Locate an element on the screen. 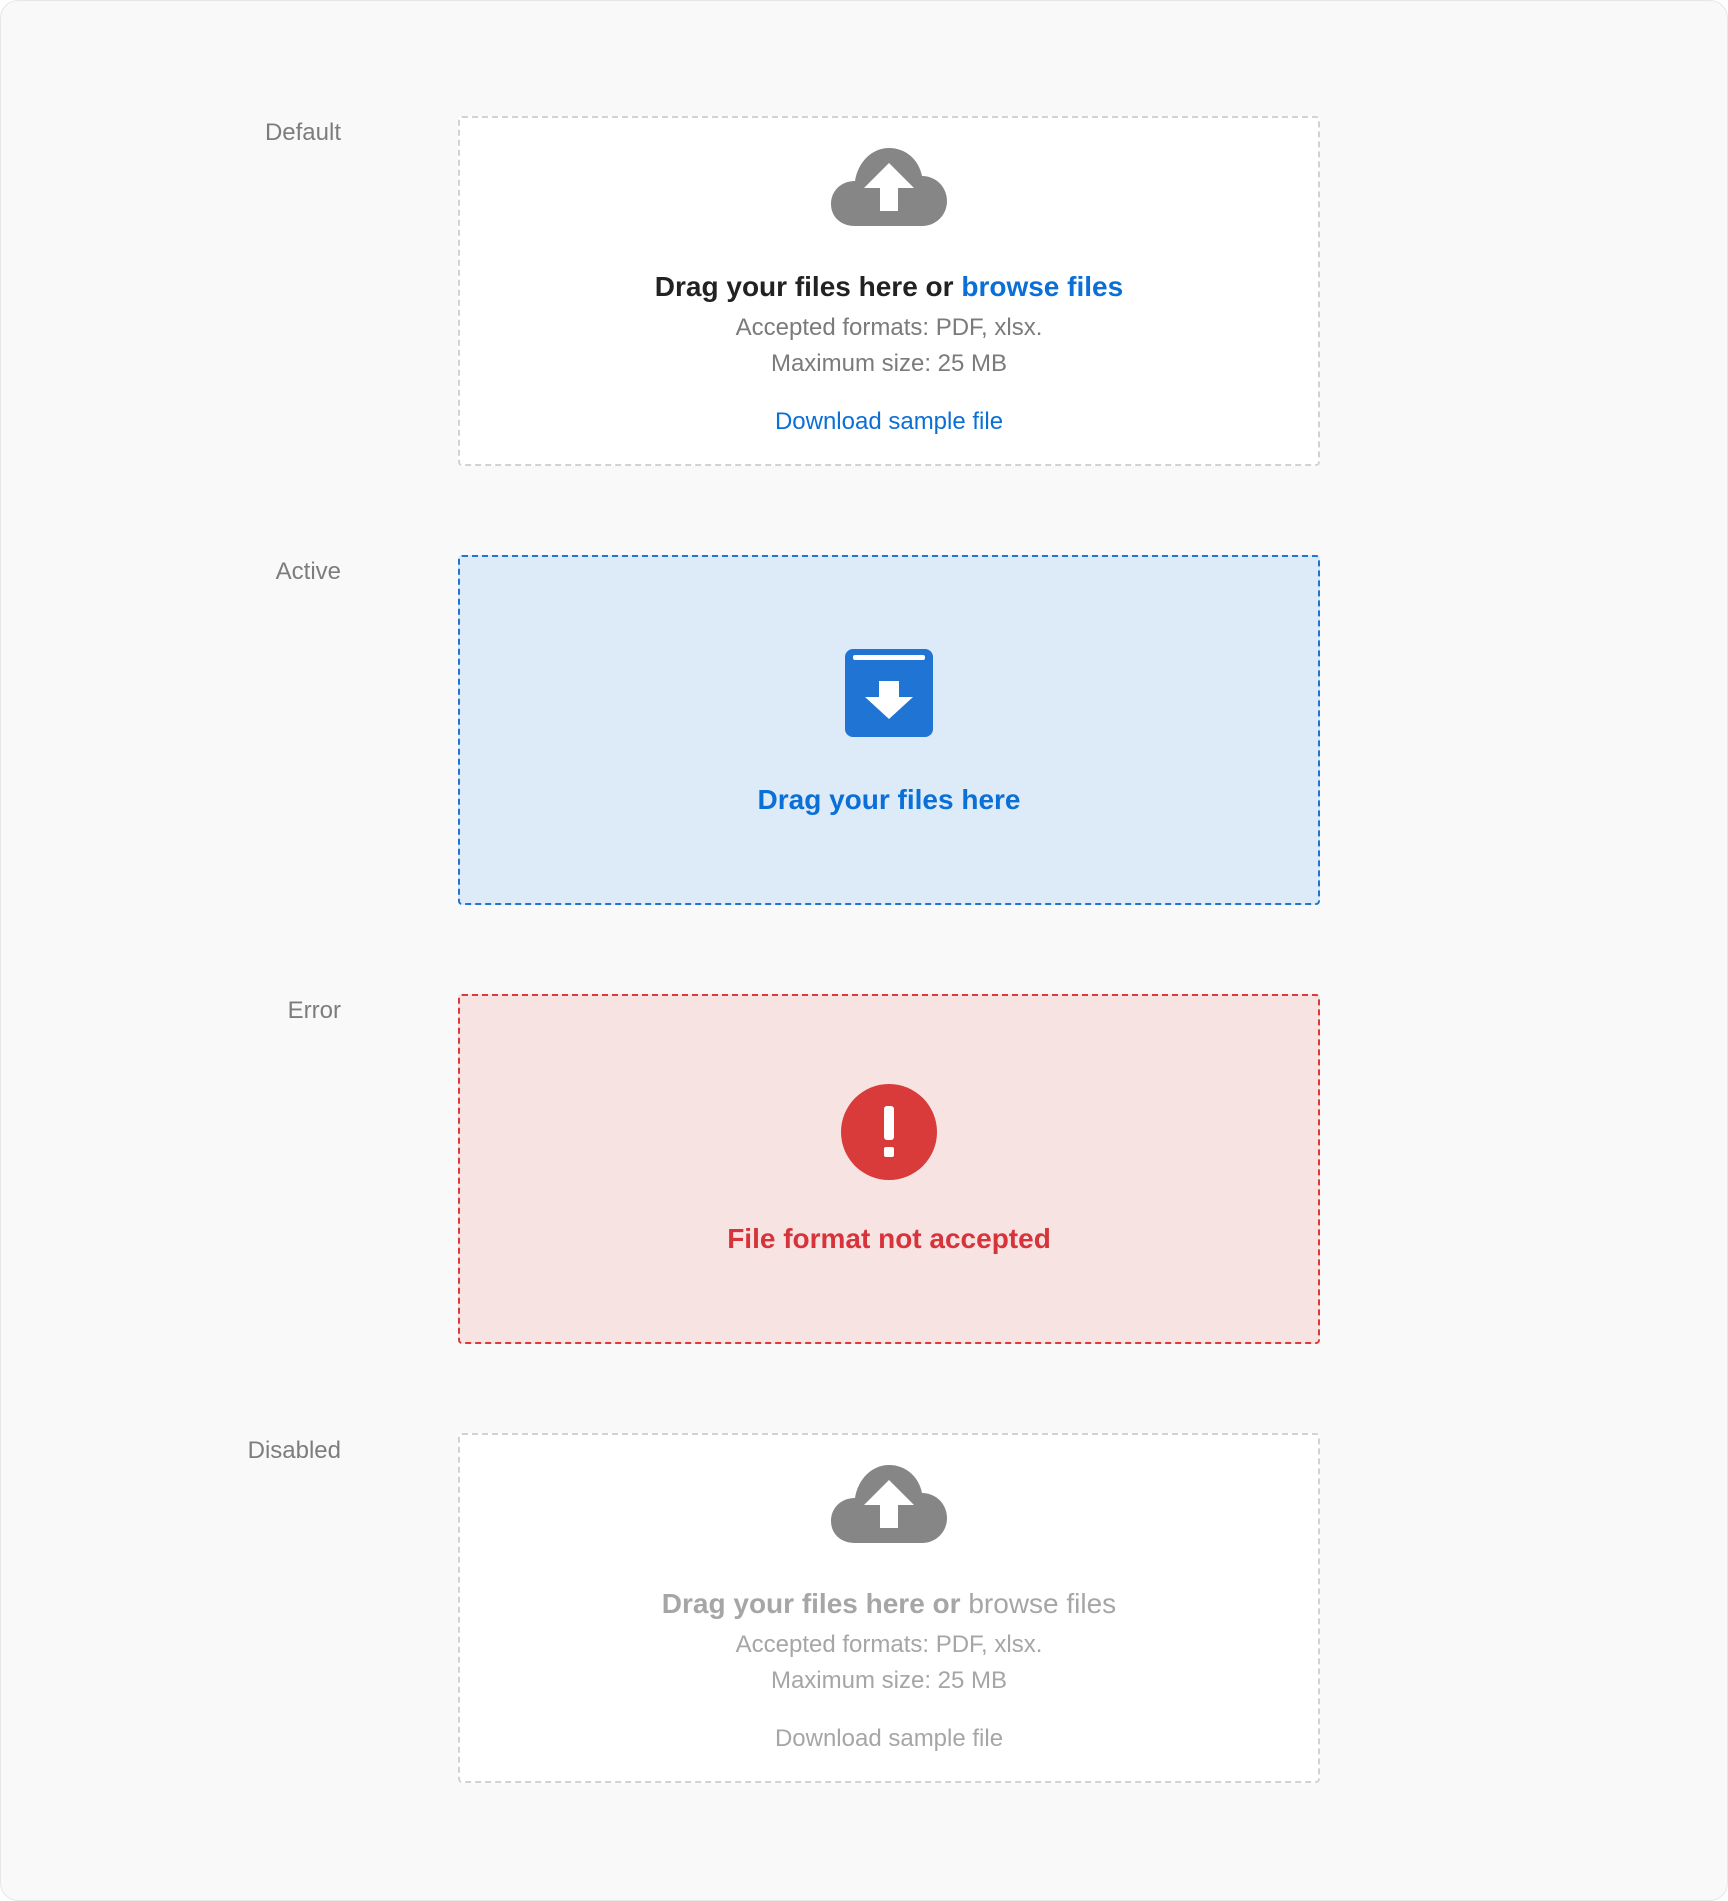  active-drop-message: Drag your files here is located at coordinates (889, 799).